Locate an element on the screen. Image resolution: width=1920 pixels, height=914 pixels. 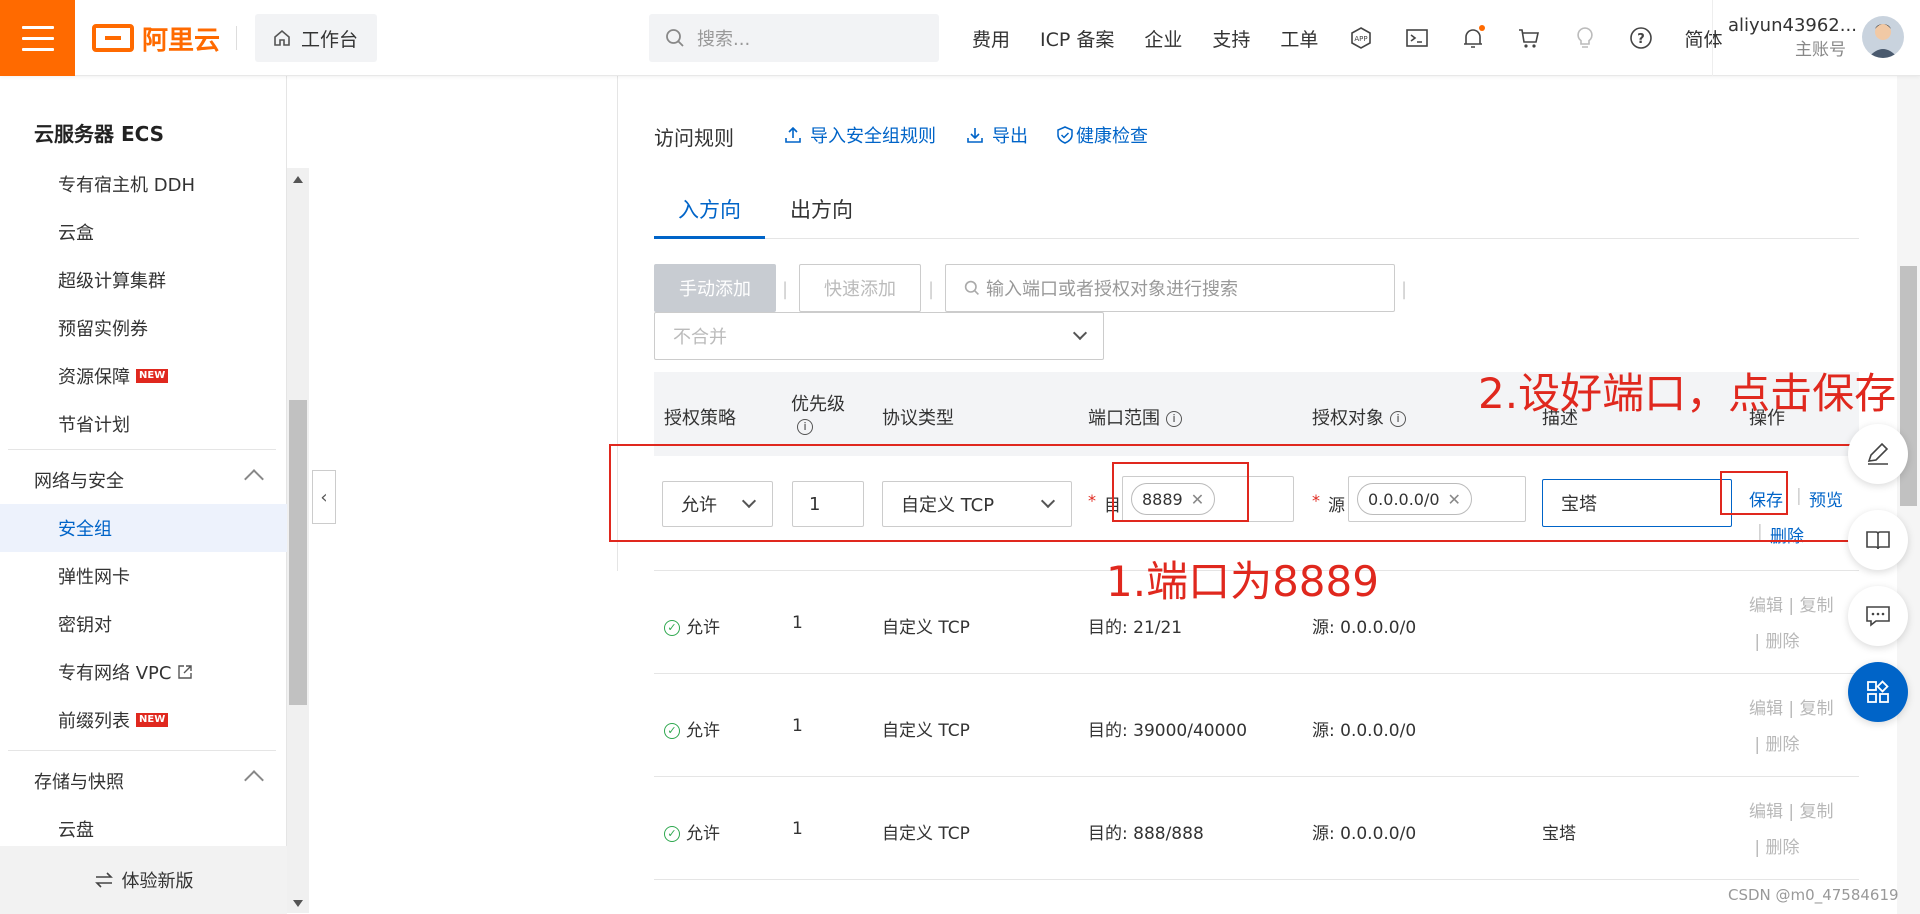
scrollbar-thumb is located at coordinates (298, 552).